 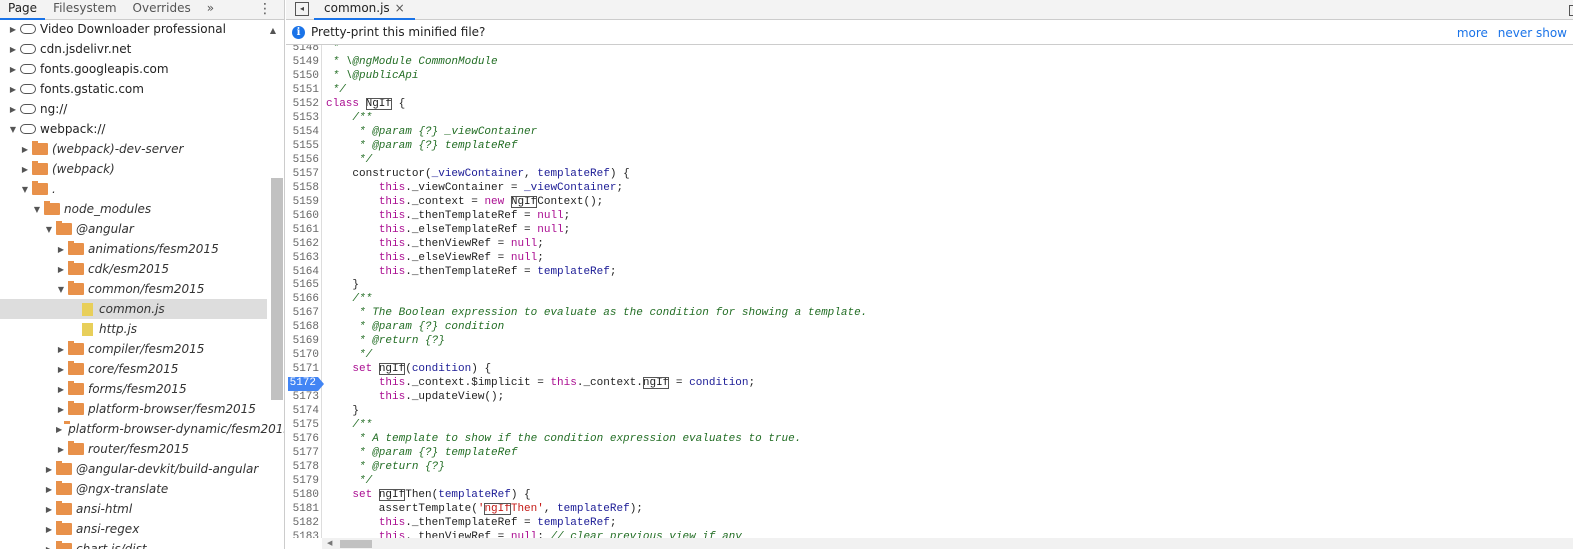 What do you see at coordinates (302, 161) in the screenshot?
I see `line-number: 5156` at bounding box center [302, 161].